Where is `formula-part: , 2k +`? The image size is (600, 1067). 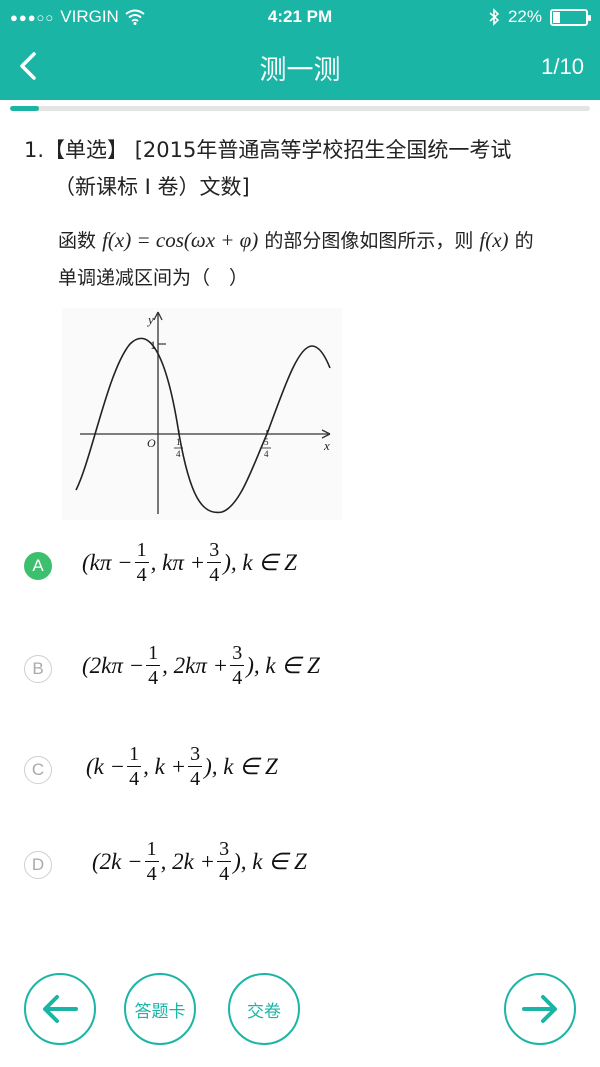
formula-part: , 2k + is located at coordinates (188, 861).